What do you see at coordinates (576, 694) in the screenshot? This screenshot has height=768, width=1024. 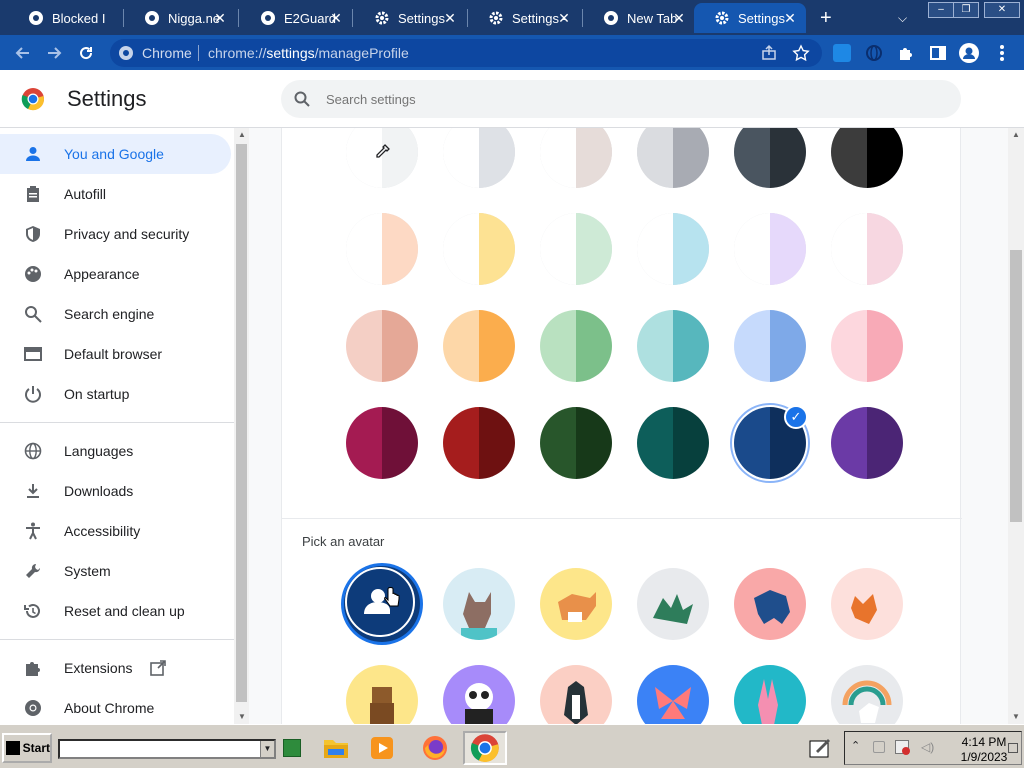 I see `penguin-avatar` at bounding box center [576, 694].